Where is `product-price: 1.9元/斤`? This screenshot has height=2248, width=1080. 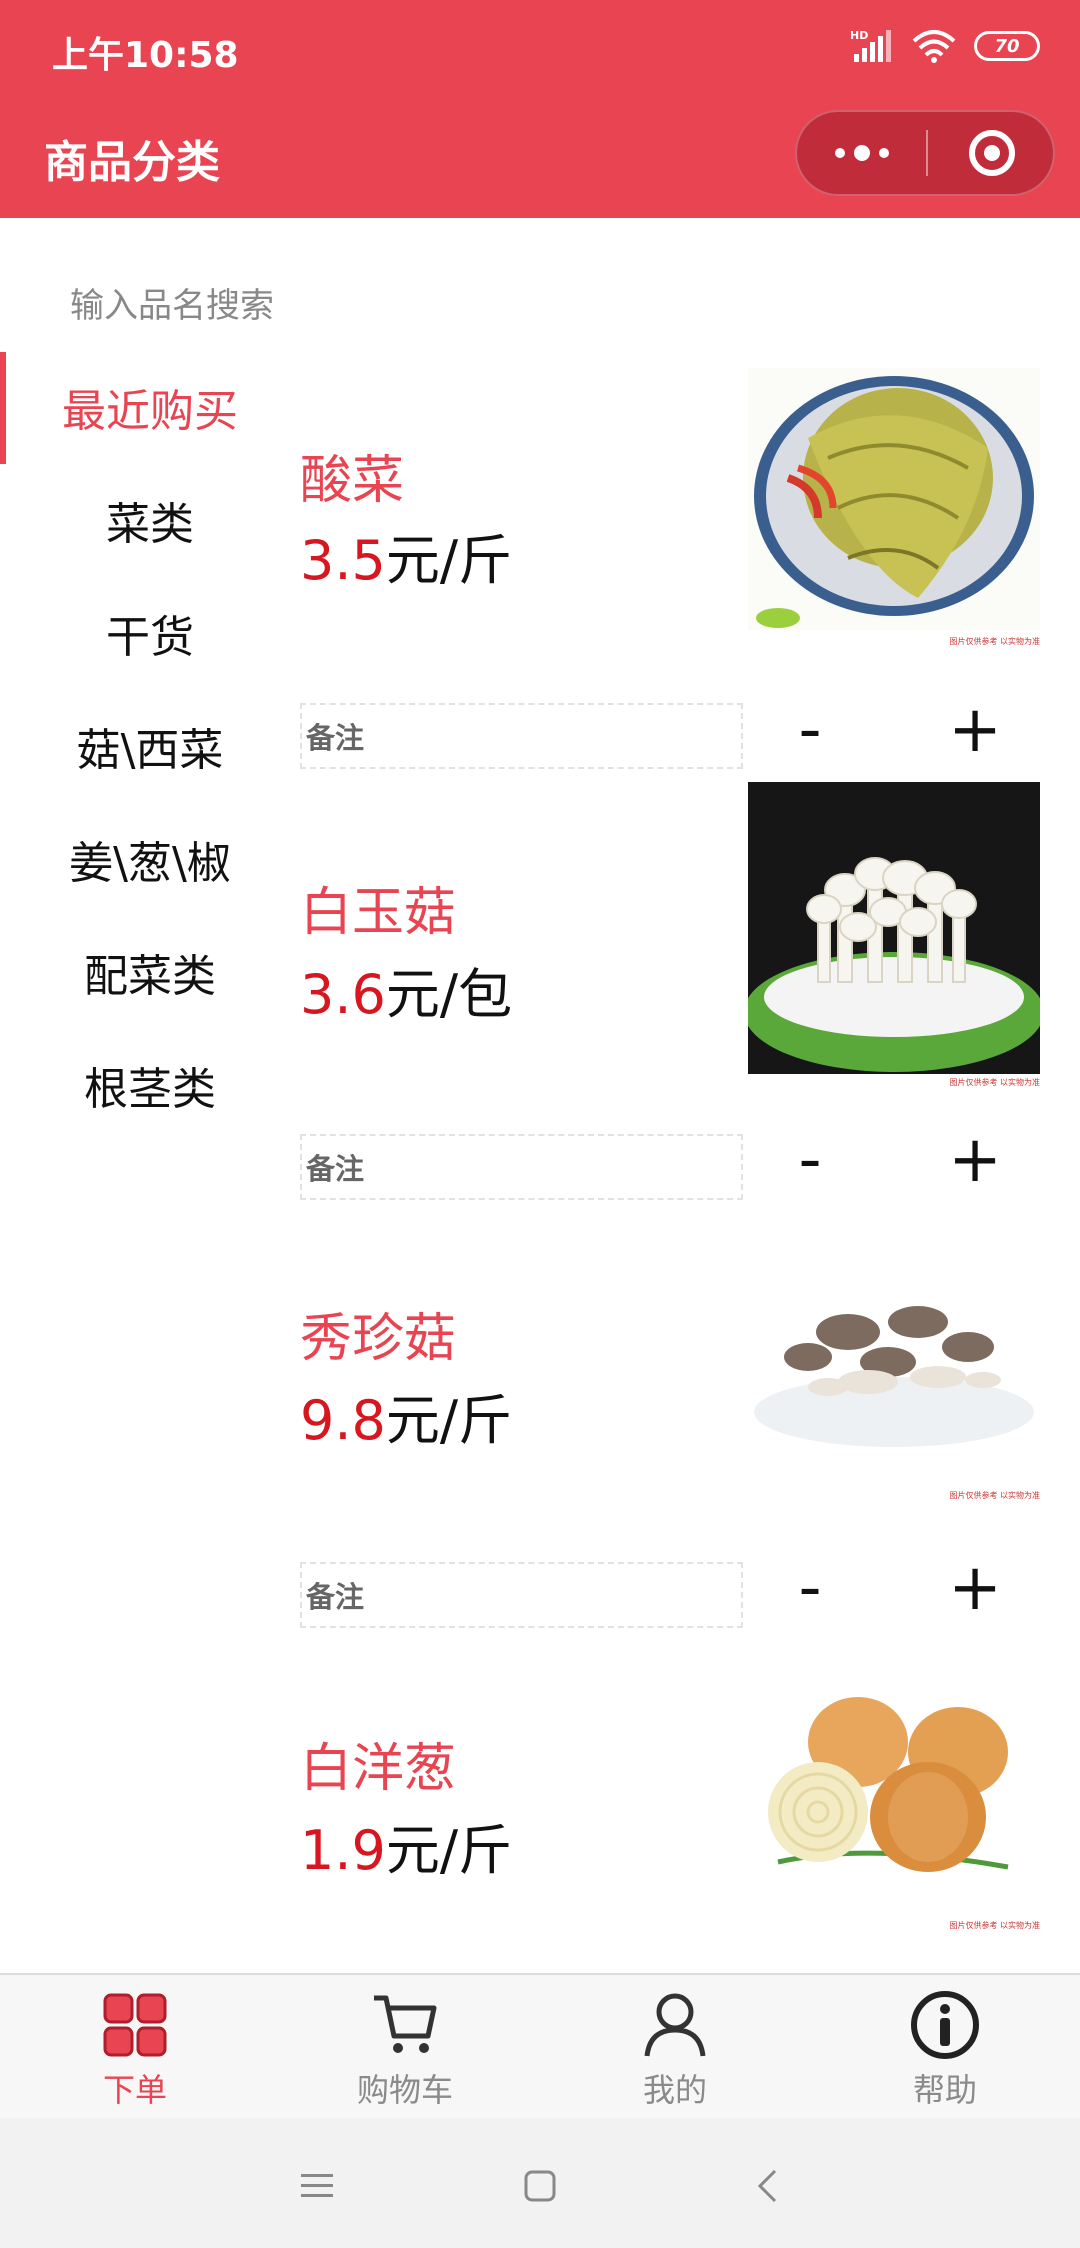 product-price: 1.9元/斤 is located at coordinates (406, 1845).